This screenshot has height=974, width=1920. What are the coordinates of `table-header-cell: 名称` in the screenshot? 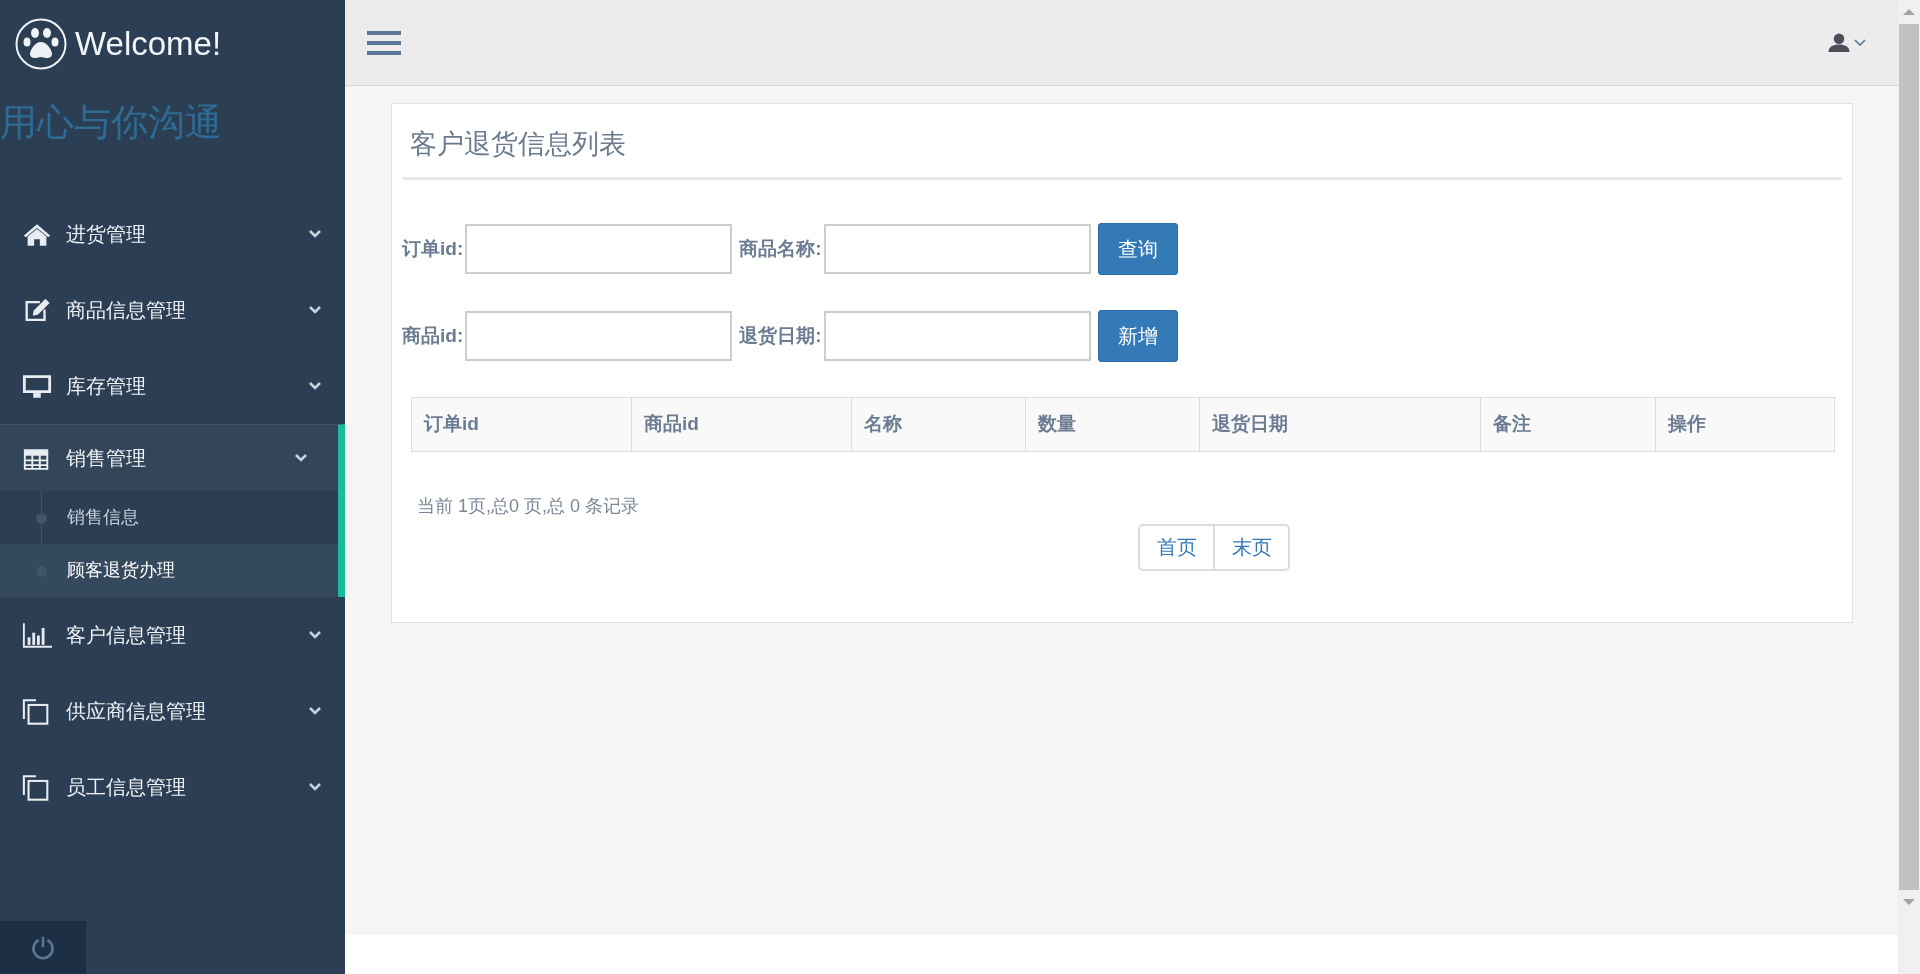 It's located at (939, 424).